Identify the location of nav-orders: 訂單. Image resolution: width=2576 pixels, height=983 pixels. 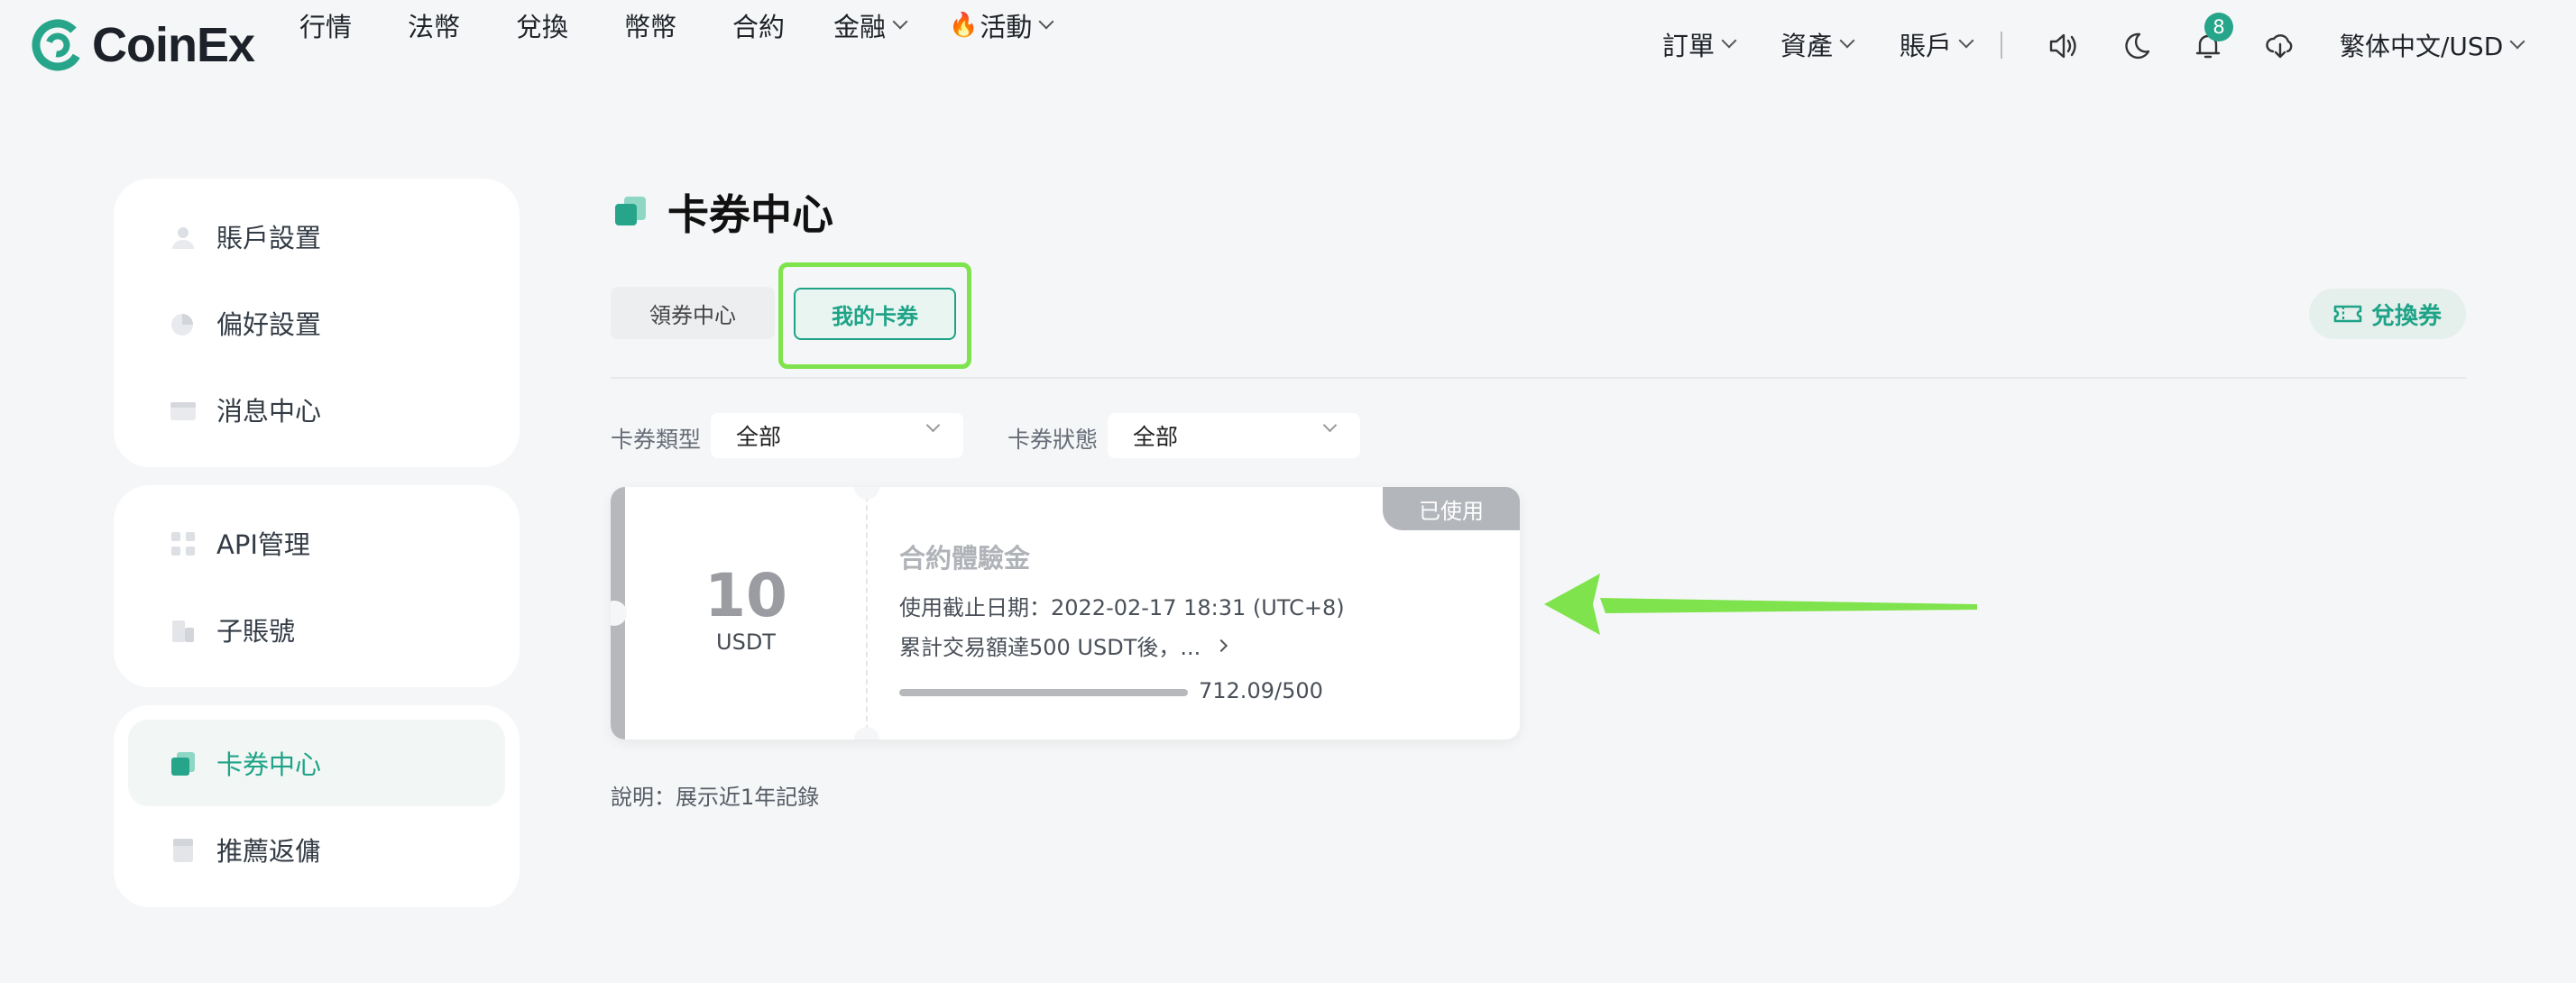
(1699, 44).